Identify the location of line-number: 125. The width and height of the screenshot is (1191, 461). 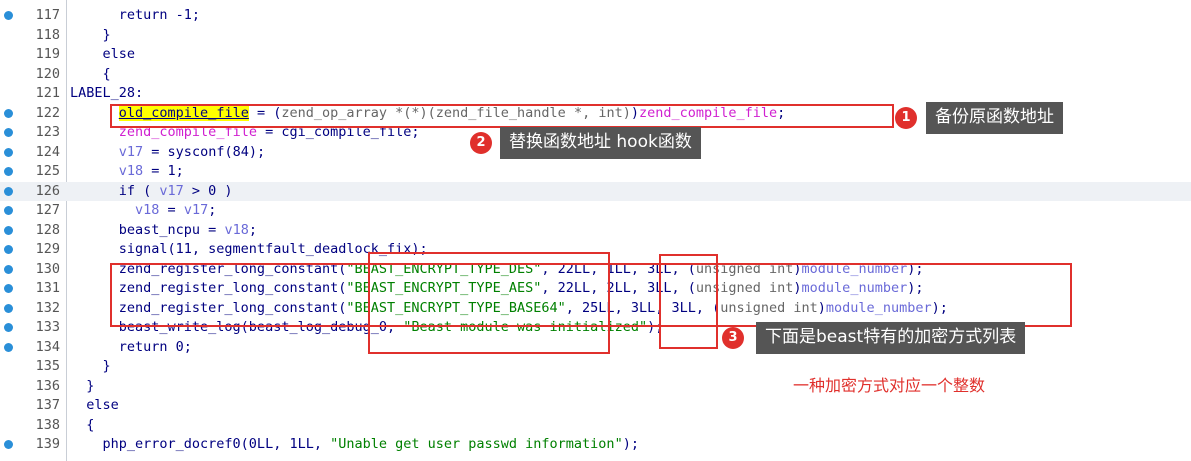
(47, 171).